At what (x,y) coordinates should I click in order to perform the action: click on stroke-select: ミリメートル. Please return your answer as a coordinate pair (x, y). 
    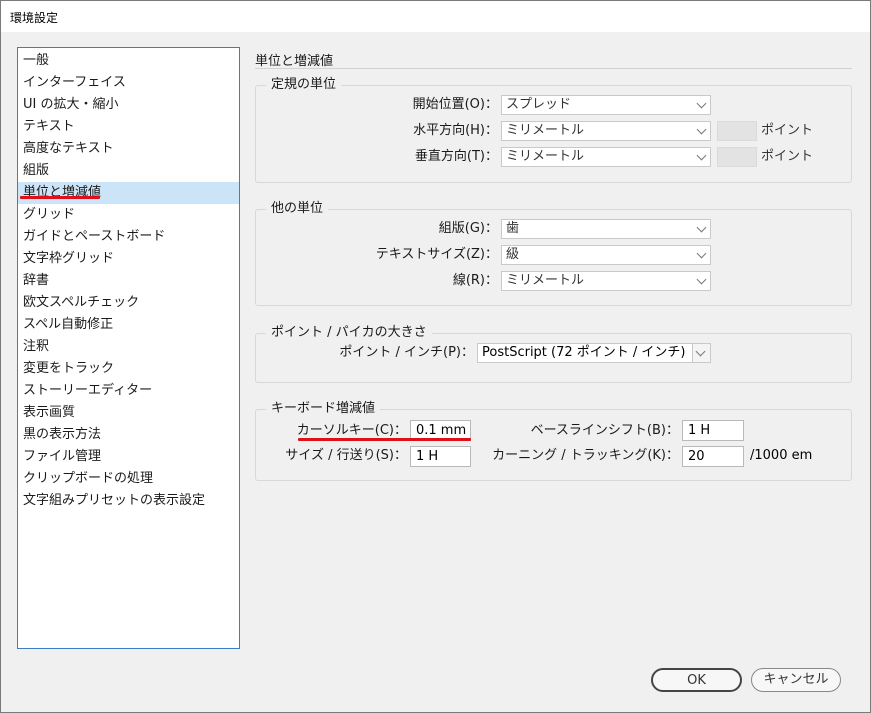
    Looking at the image, I should click on (606, 281).